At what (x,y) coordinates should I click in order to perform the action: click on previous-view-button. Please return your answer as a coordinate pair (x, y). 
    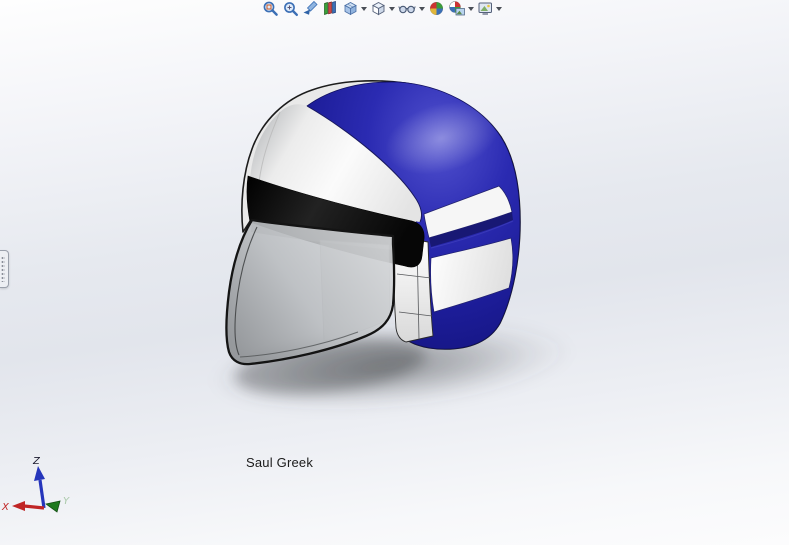
    Looking at the image, I should click on (310, 8).